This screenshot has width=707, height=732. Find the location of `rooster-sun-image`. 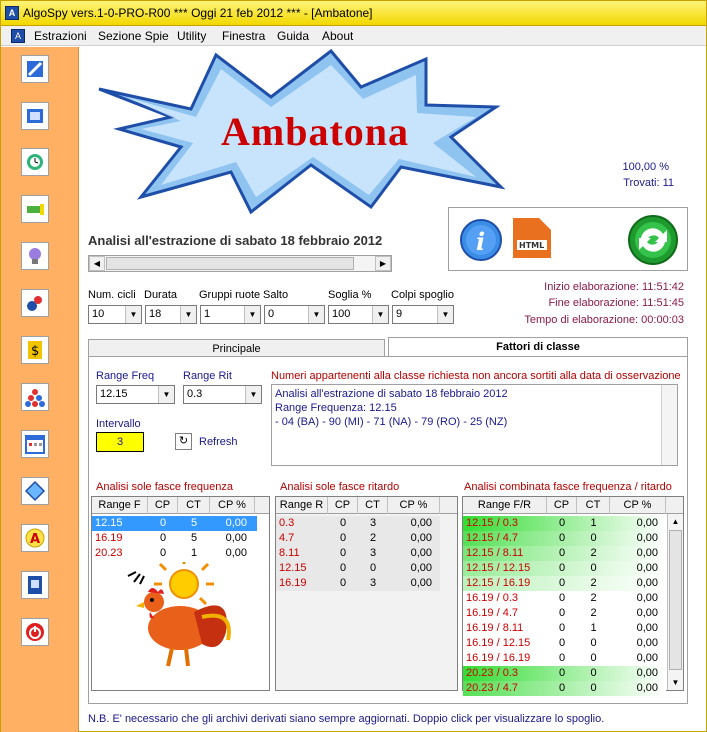

rooster-sun-image is located at coordinates (179, 614).